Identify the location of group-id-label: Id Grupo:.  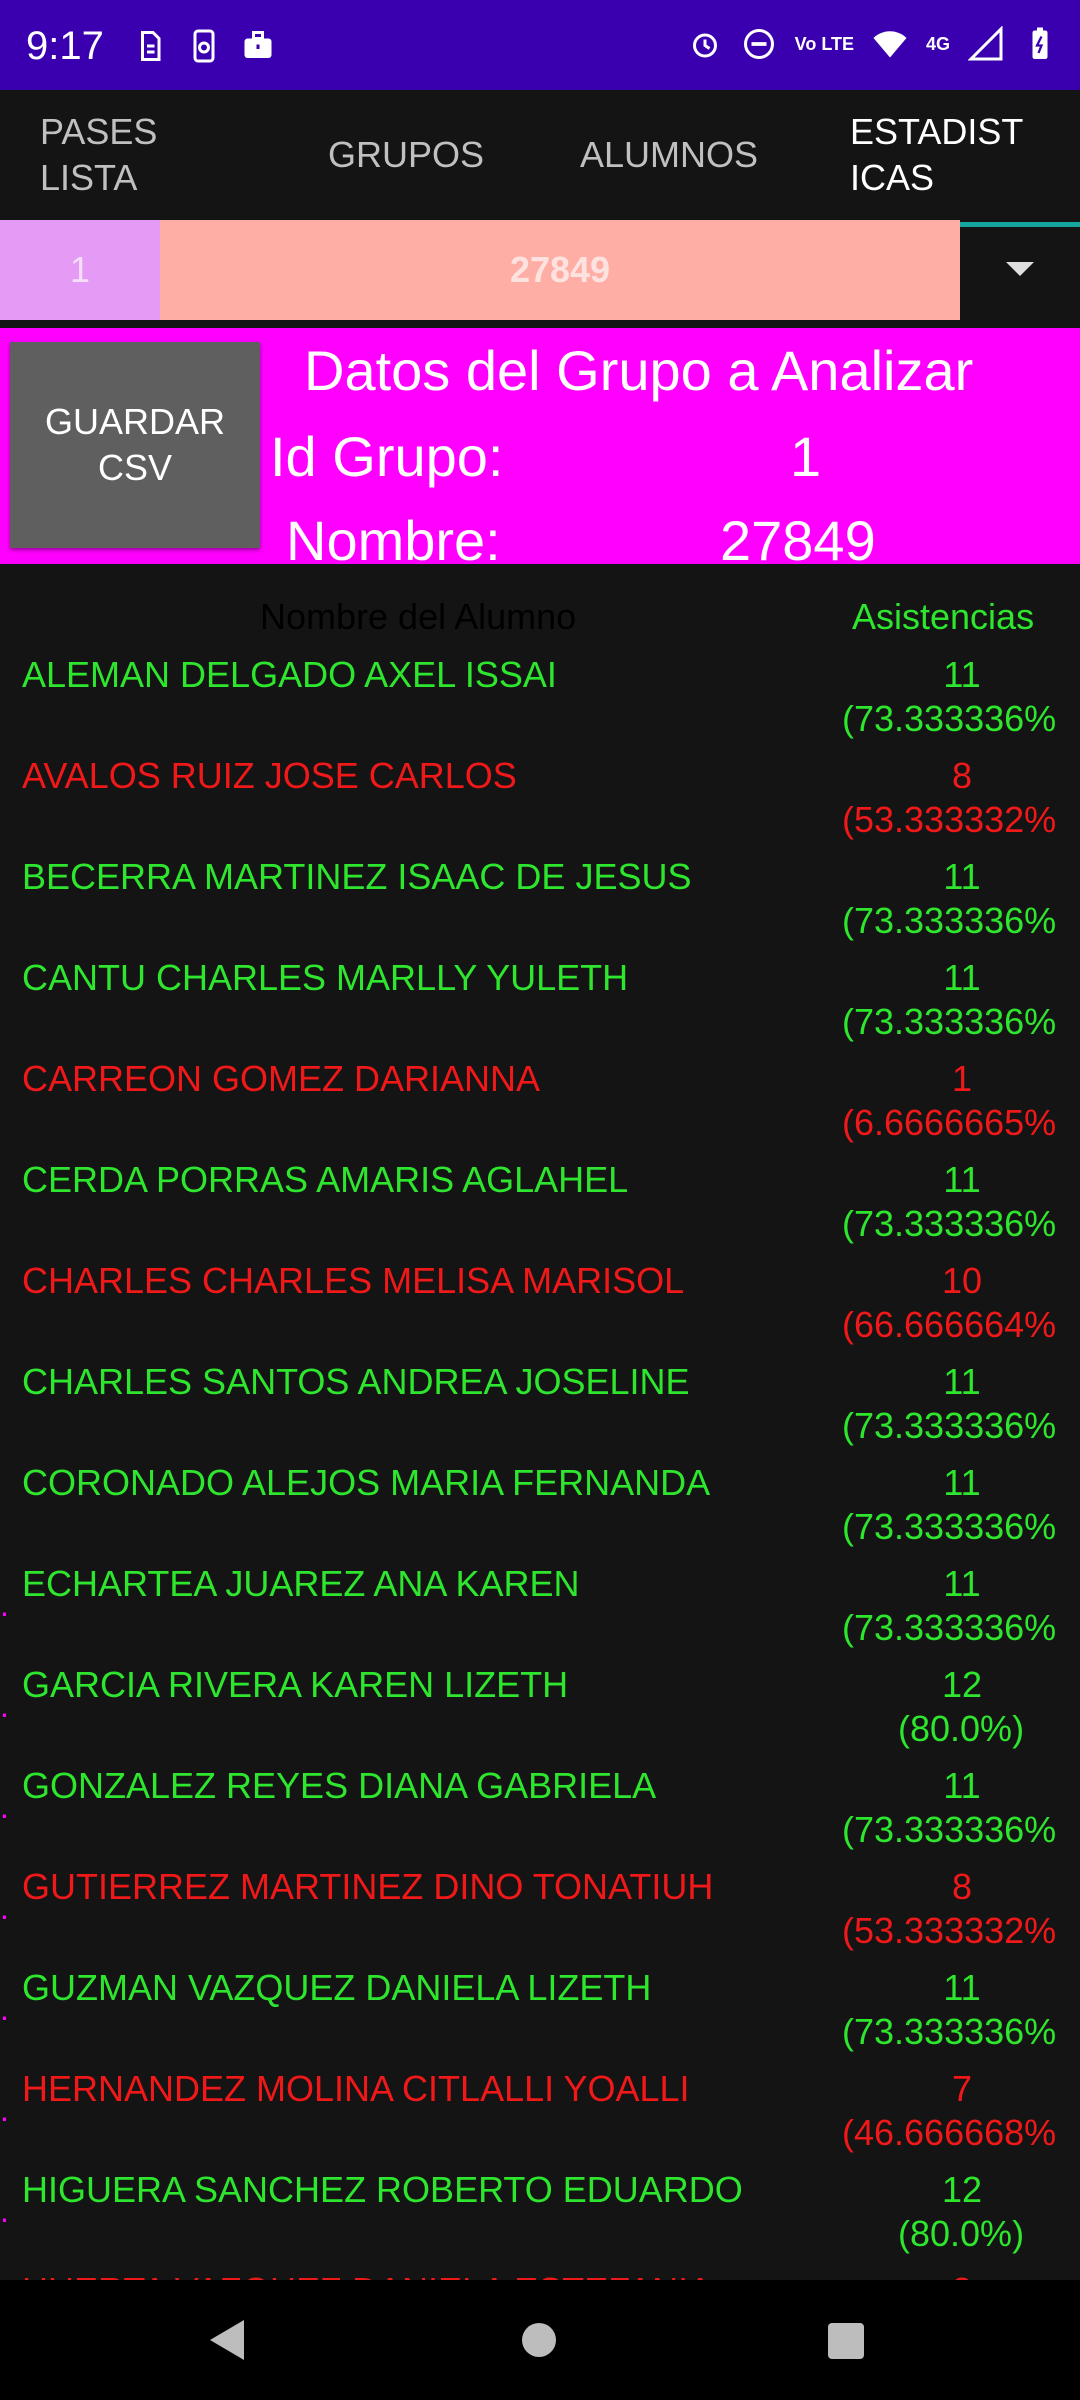
(387, 456).